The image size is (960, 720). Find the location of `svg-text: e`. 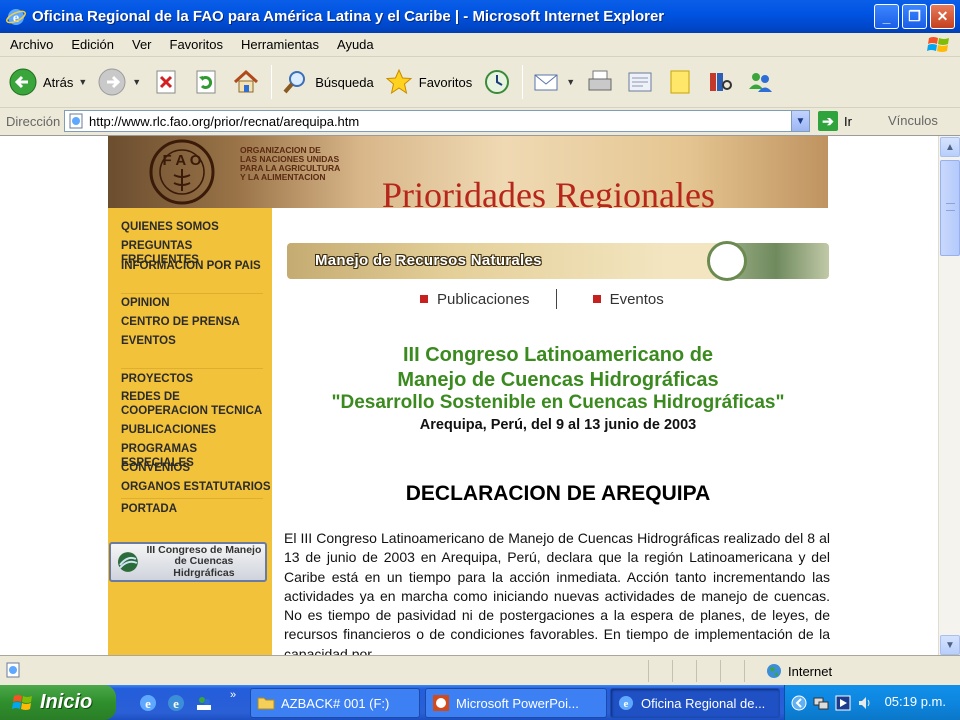

svg-text: e is located at coordinates (148, 703).